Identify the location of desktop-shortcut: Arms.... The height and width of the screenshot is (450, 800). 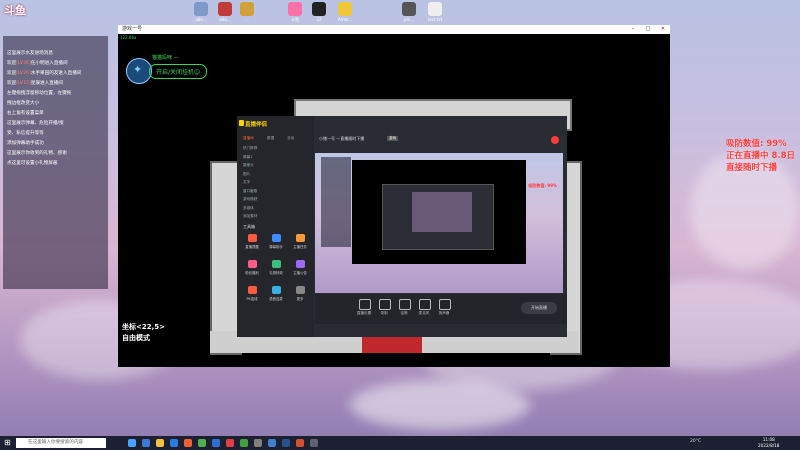
(345, 12).